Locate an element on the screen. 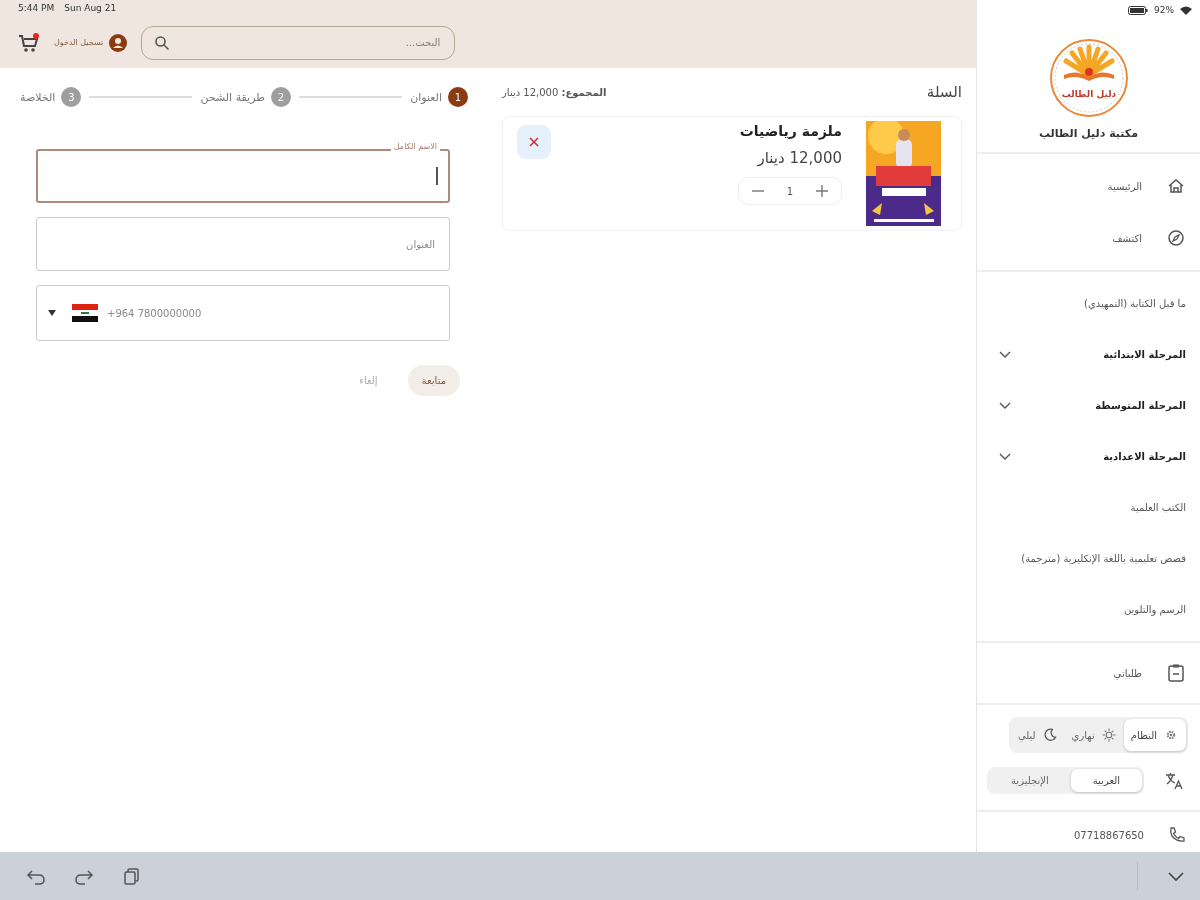 The width and height of the screenshot is (1200, 900). category-item: المرحلة المتوسطة is located at coordinates (1088, 405).